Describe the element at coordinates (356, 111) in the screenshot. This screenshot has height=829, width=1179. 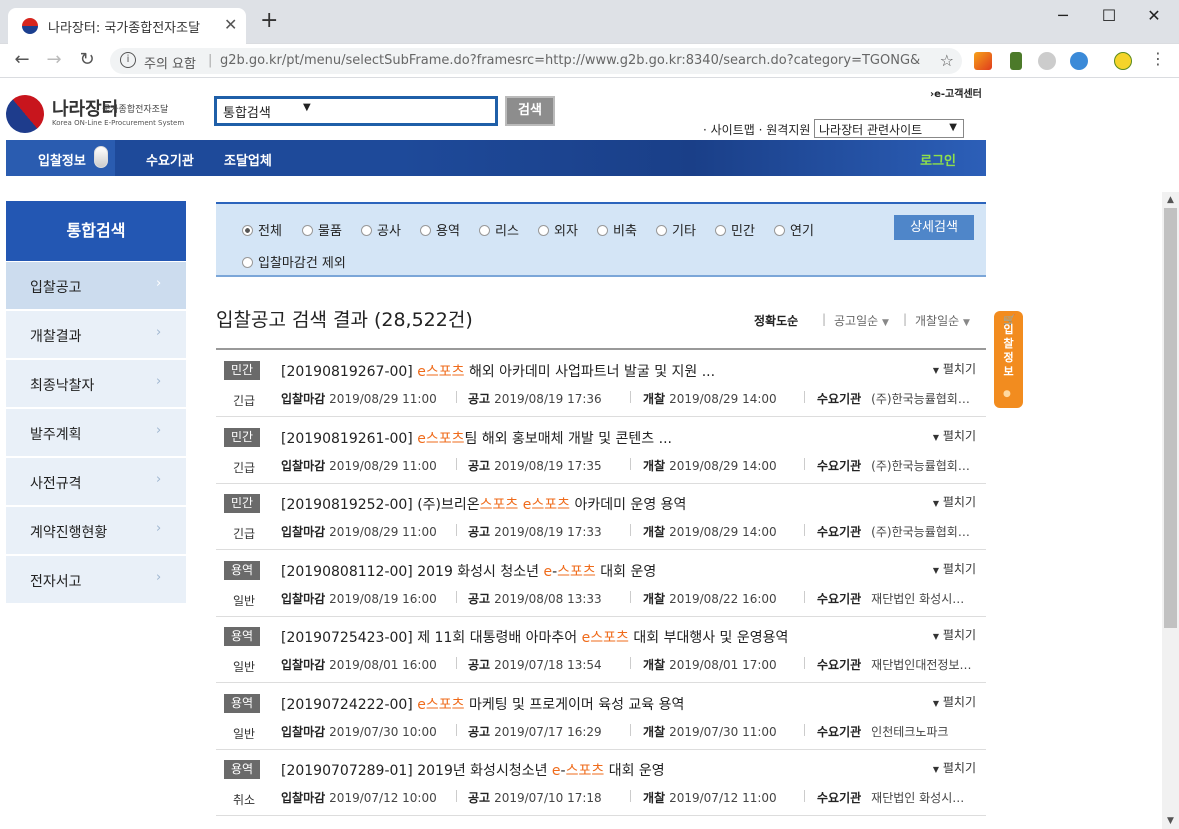
I see `search-input: 통합검색 ▼` at that location.